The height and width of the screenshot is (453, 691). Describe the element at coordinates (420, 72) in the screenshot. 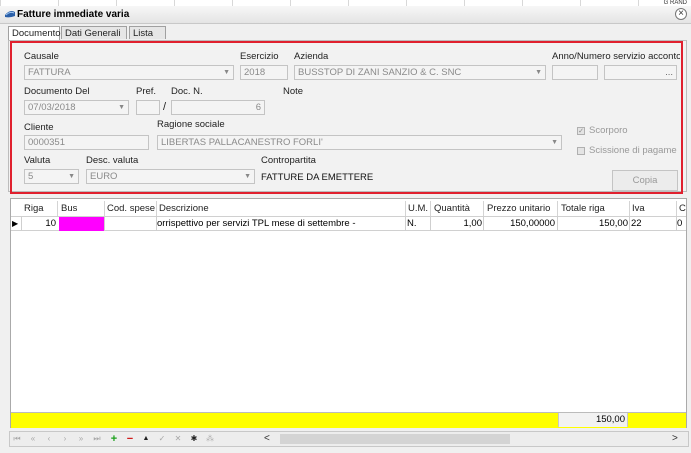

I see `azienda-select: BUSSTOP DI ZANI SANZIO & C. SNC ▼` at that location.